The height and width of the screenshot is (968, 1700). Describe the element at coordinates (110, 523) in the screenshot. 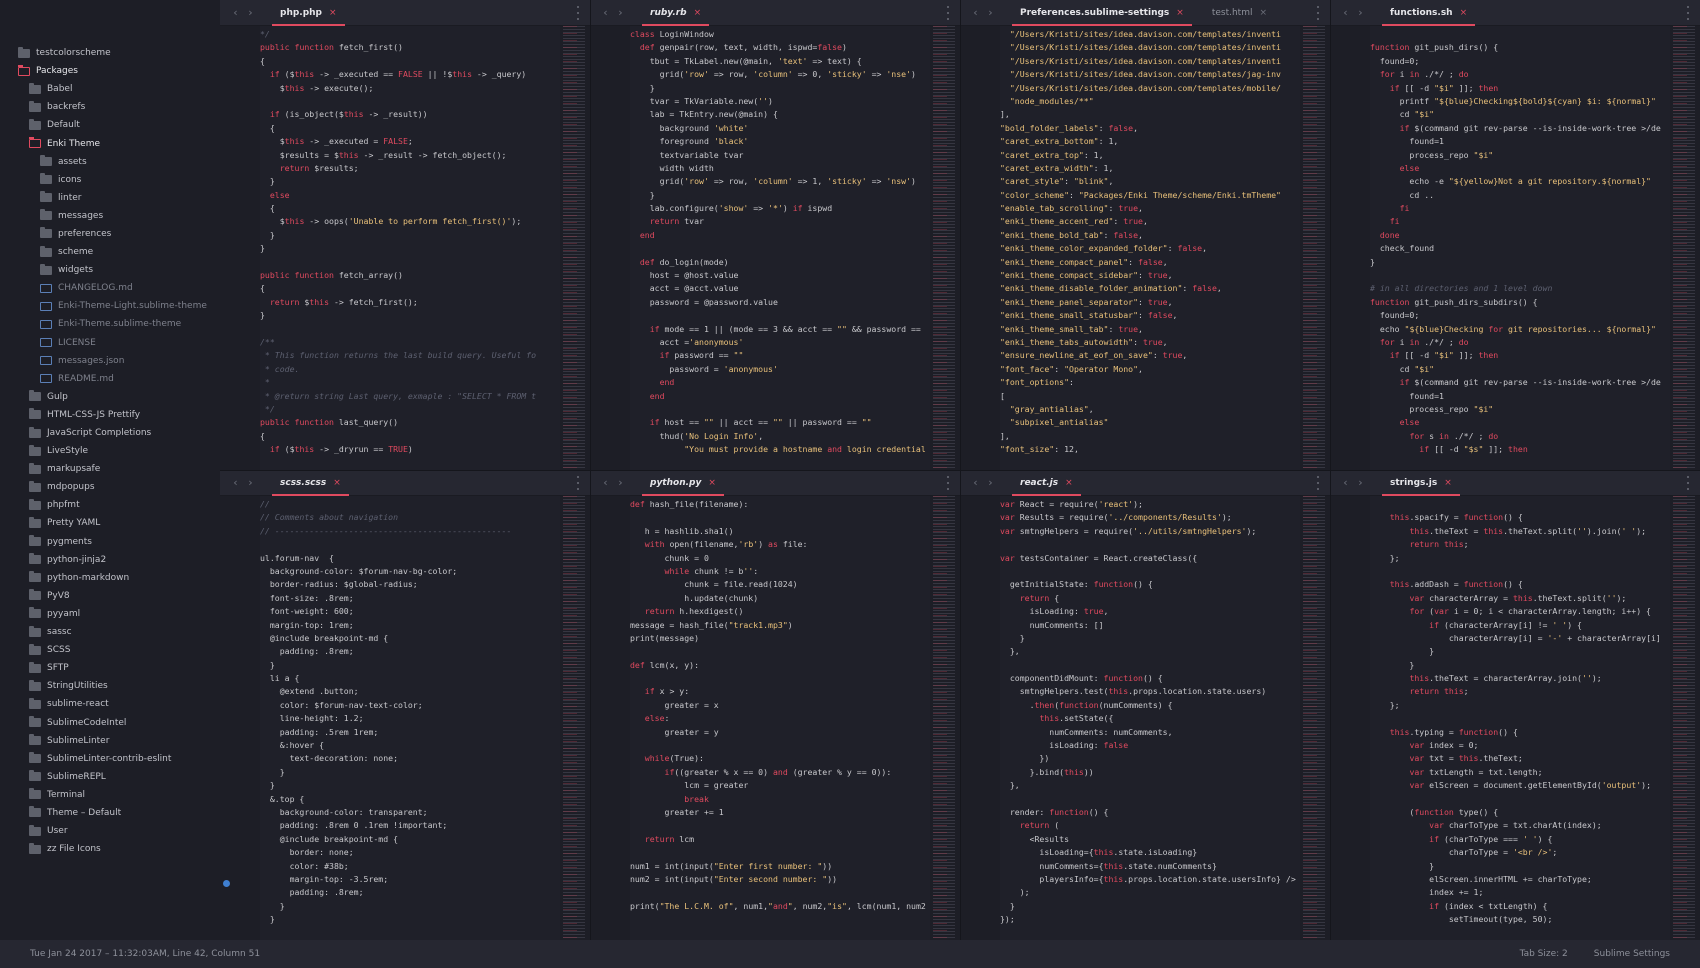

I see `sidebar-folder: Pretty YAML` at that location.